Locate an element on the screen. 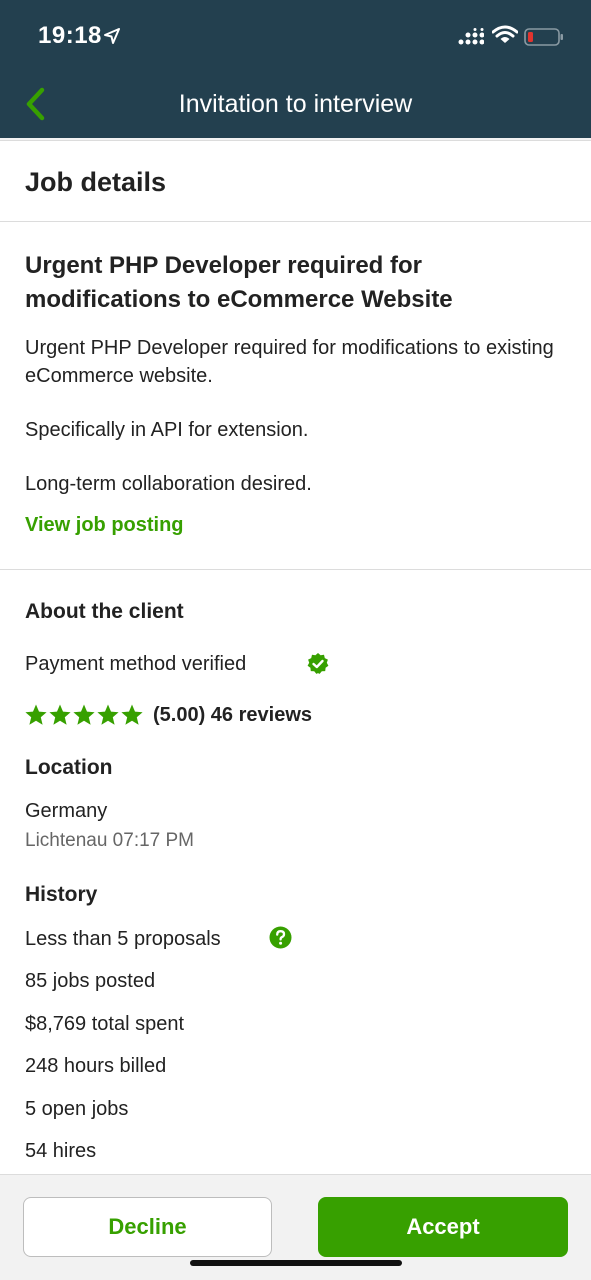 This screenshot has height=1280, width=591. view-job-posting-link: View job posting is located at coordinates (104, 525).